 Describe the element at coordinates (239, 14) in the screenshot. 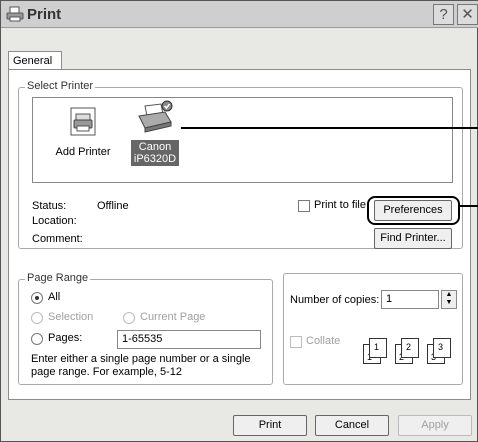

I see `title-bar: Print ? ✕` at that location.